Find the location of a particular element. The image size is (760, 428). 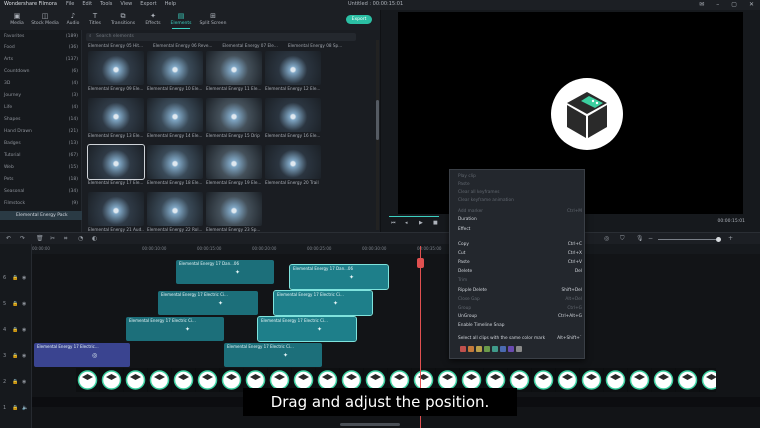

speaker-icon: 🔈 is located at coordinates (25, 408).